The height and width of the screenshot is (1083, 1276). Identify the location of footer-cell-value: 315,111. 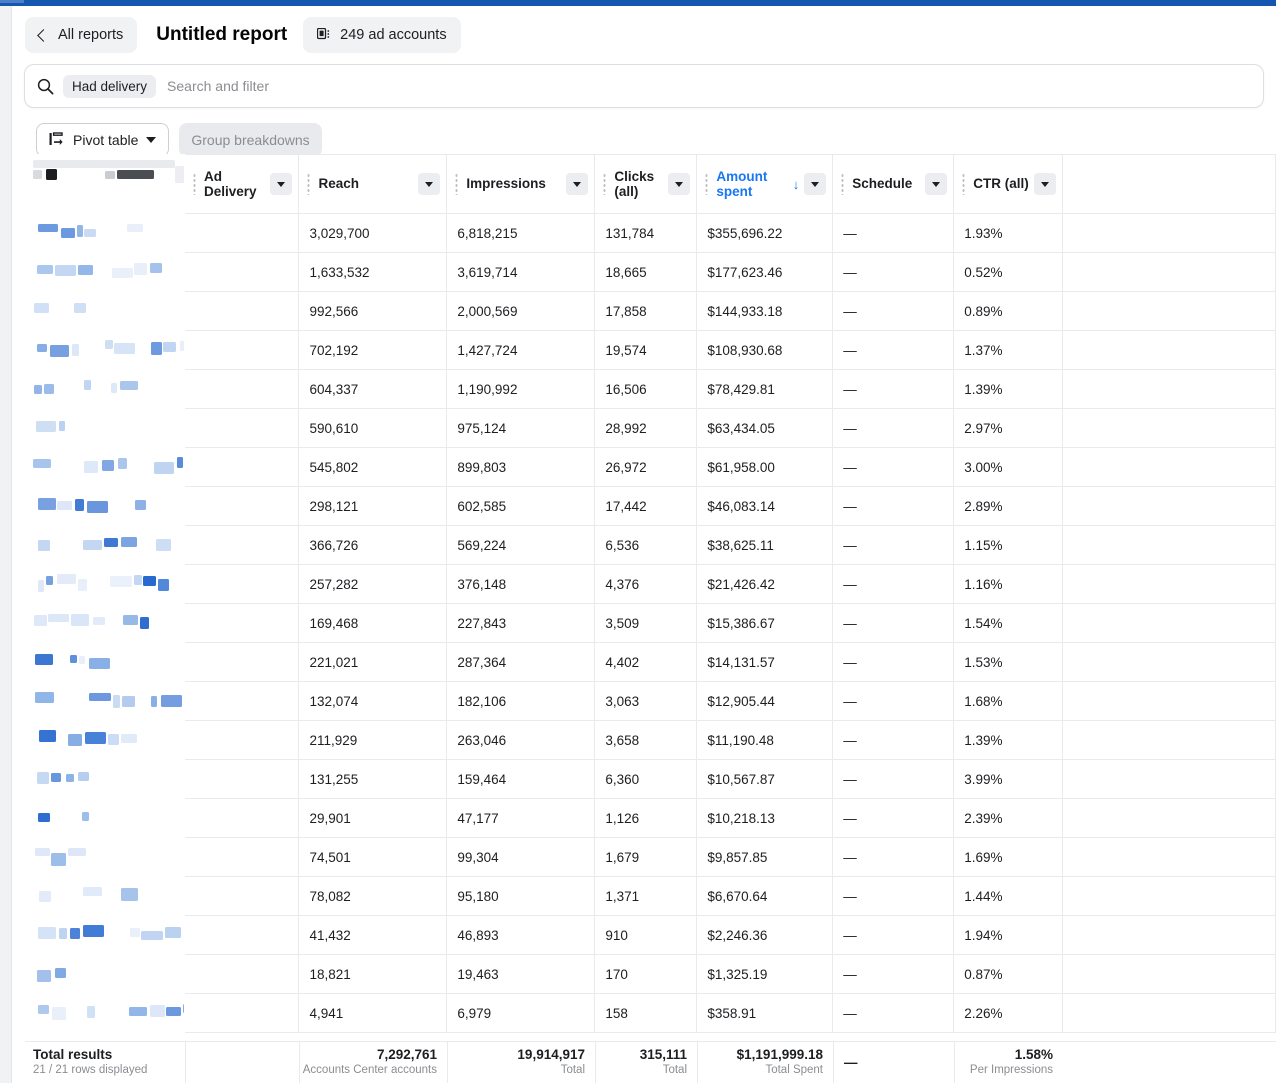
(663, 1054).